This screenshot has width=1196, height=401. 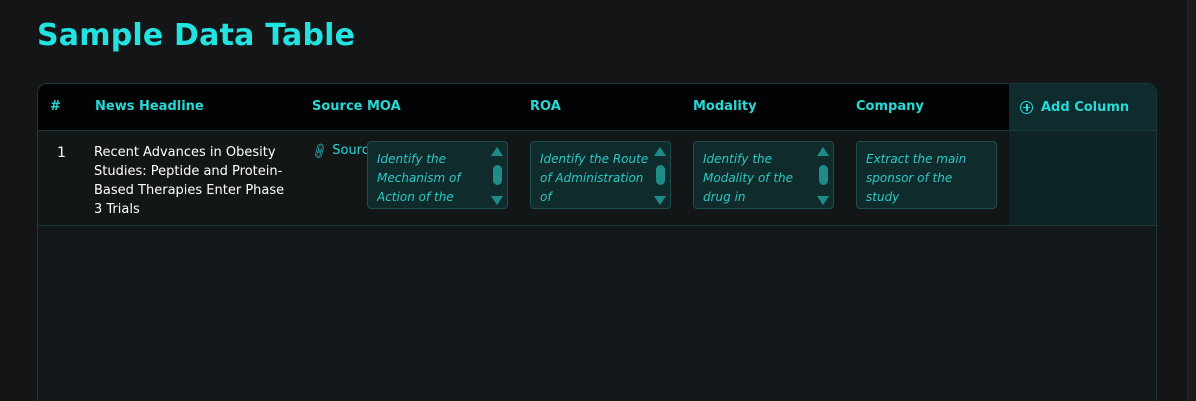 I want to click on modality-prompt-scrollbar, so click(x=823, y=176).